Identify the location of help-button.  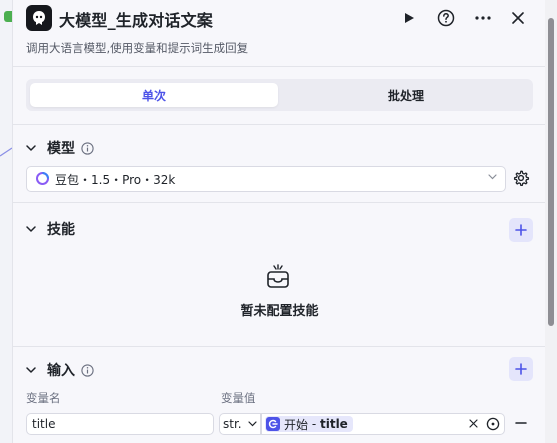
(446, 18).